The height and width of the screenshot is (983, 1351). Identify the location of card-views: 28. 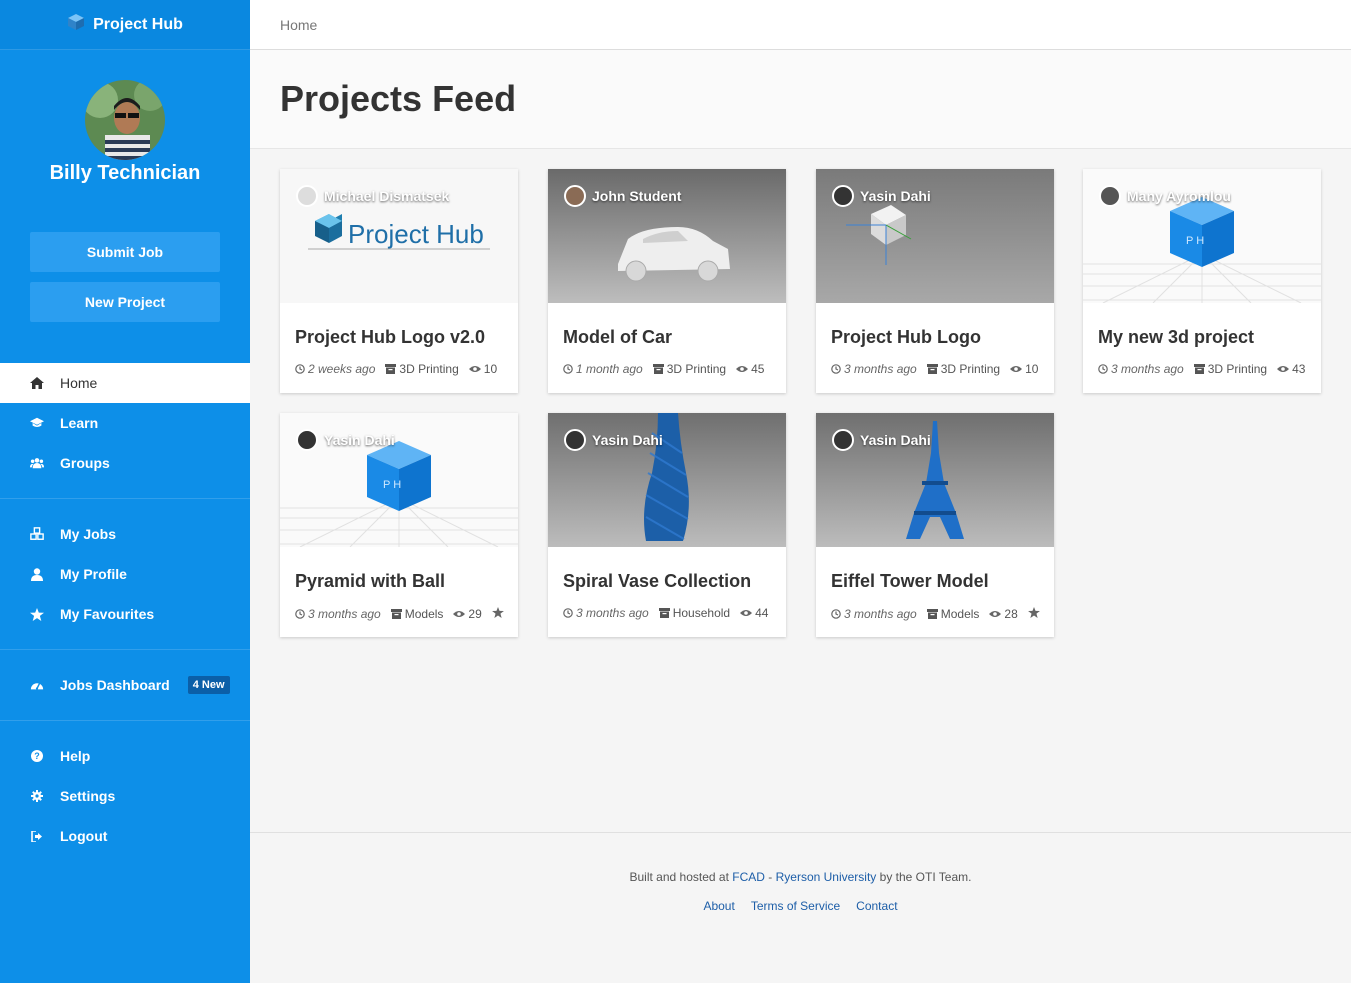
(1003, 614).